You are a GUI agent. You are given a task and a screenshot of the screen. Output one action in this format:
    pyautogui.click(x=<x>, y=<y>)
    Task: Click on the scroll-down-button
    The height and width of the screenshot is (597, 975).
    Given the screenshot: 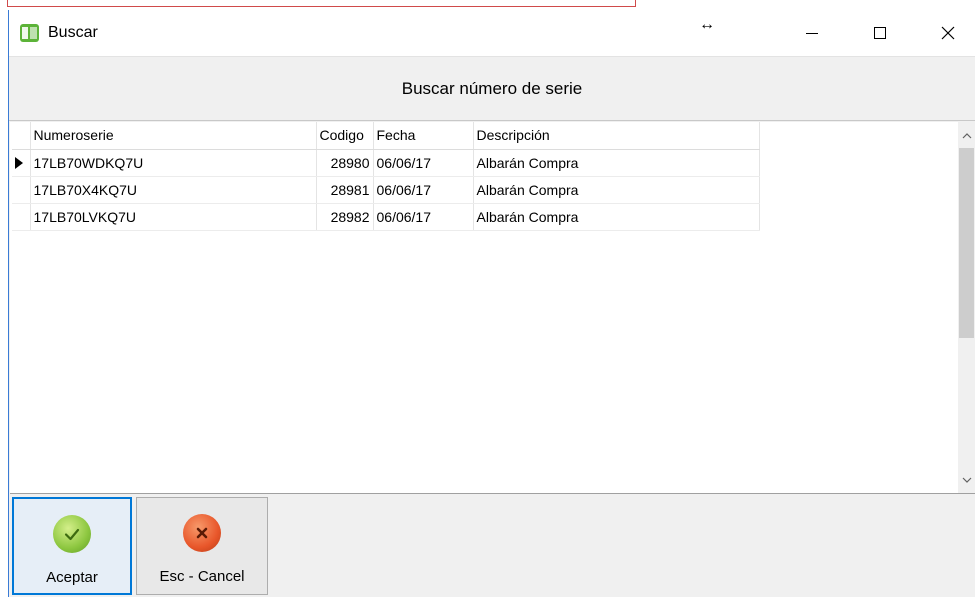 What is the action you would take?
    pyautogui.click(x=966, y=480)
    